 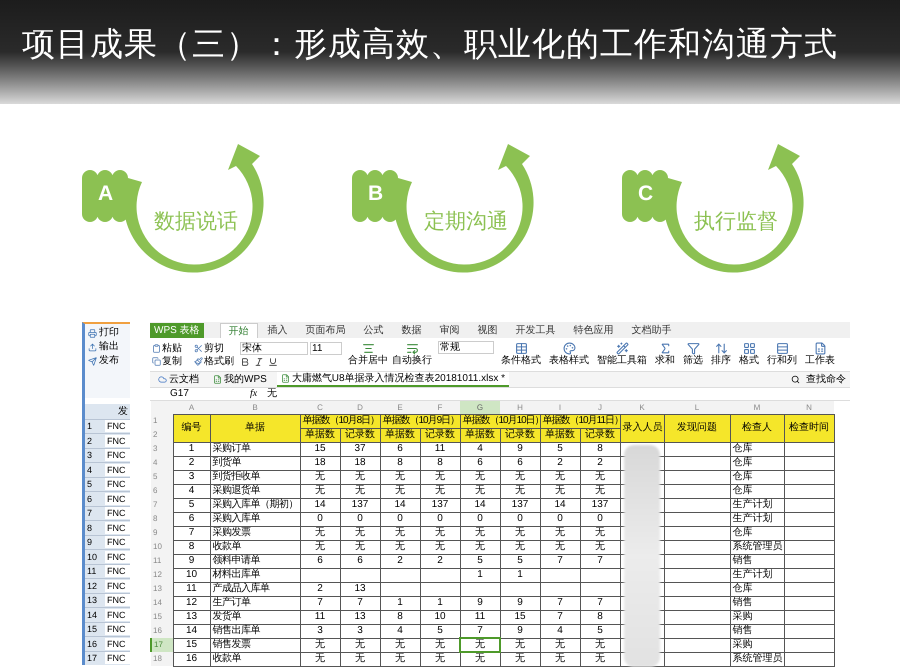 What do you see at coordinates (521, 355) in the screenshot?
I see `ribbon-button: 条件格式` at bounding box center [521, 355].